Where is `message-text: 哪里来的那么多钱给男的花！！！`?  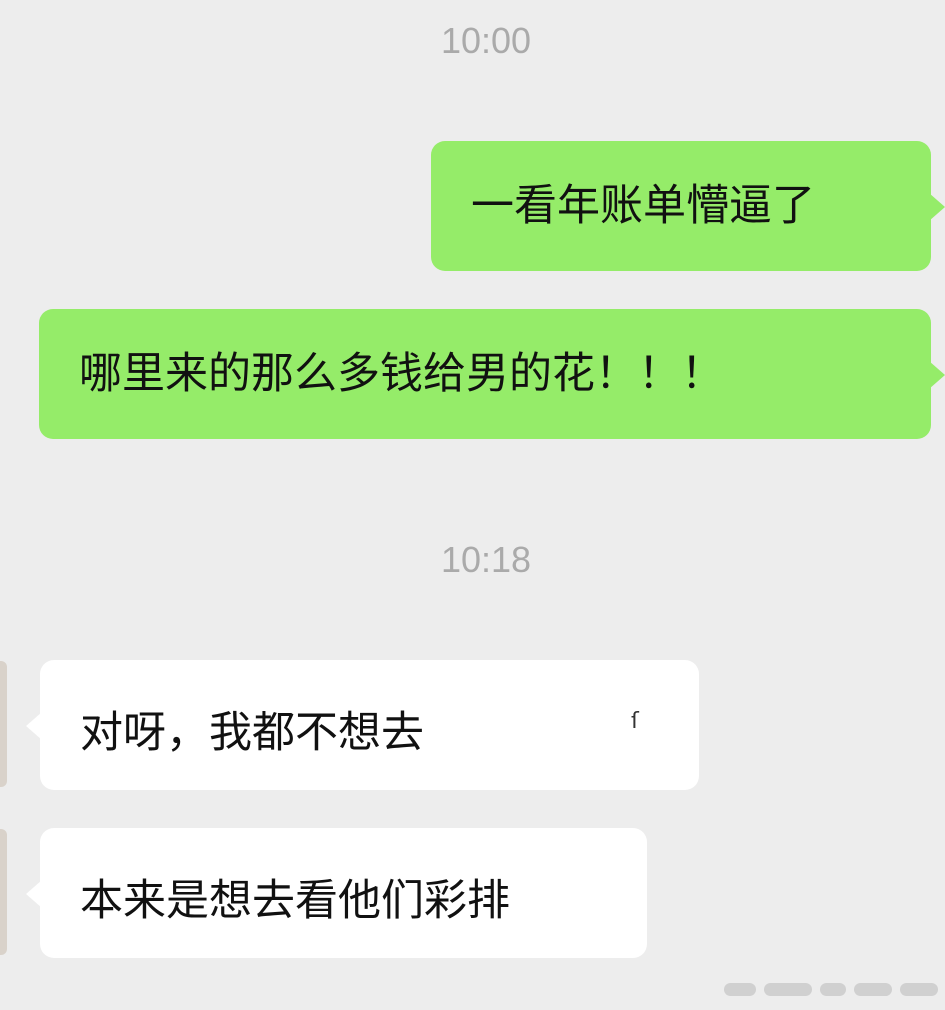
message-text: 哪里来的那么多钱给男的花！！！ is located at coordinates (401, 374).